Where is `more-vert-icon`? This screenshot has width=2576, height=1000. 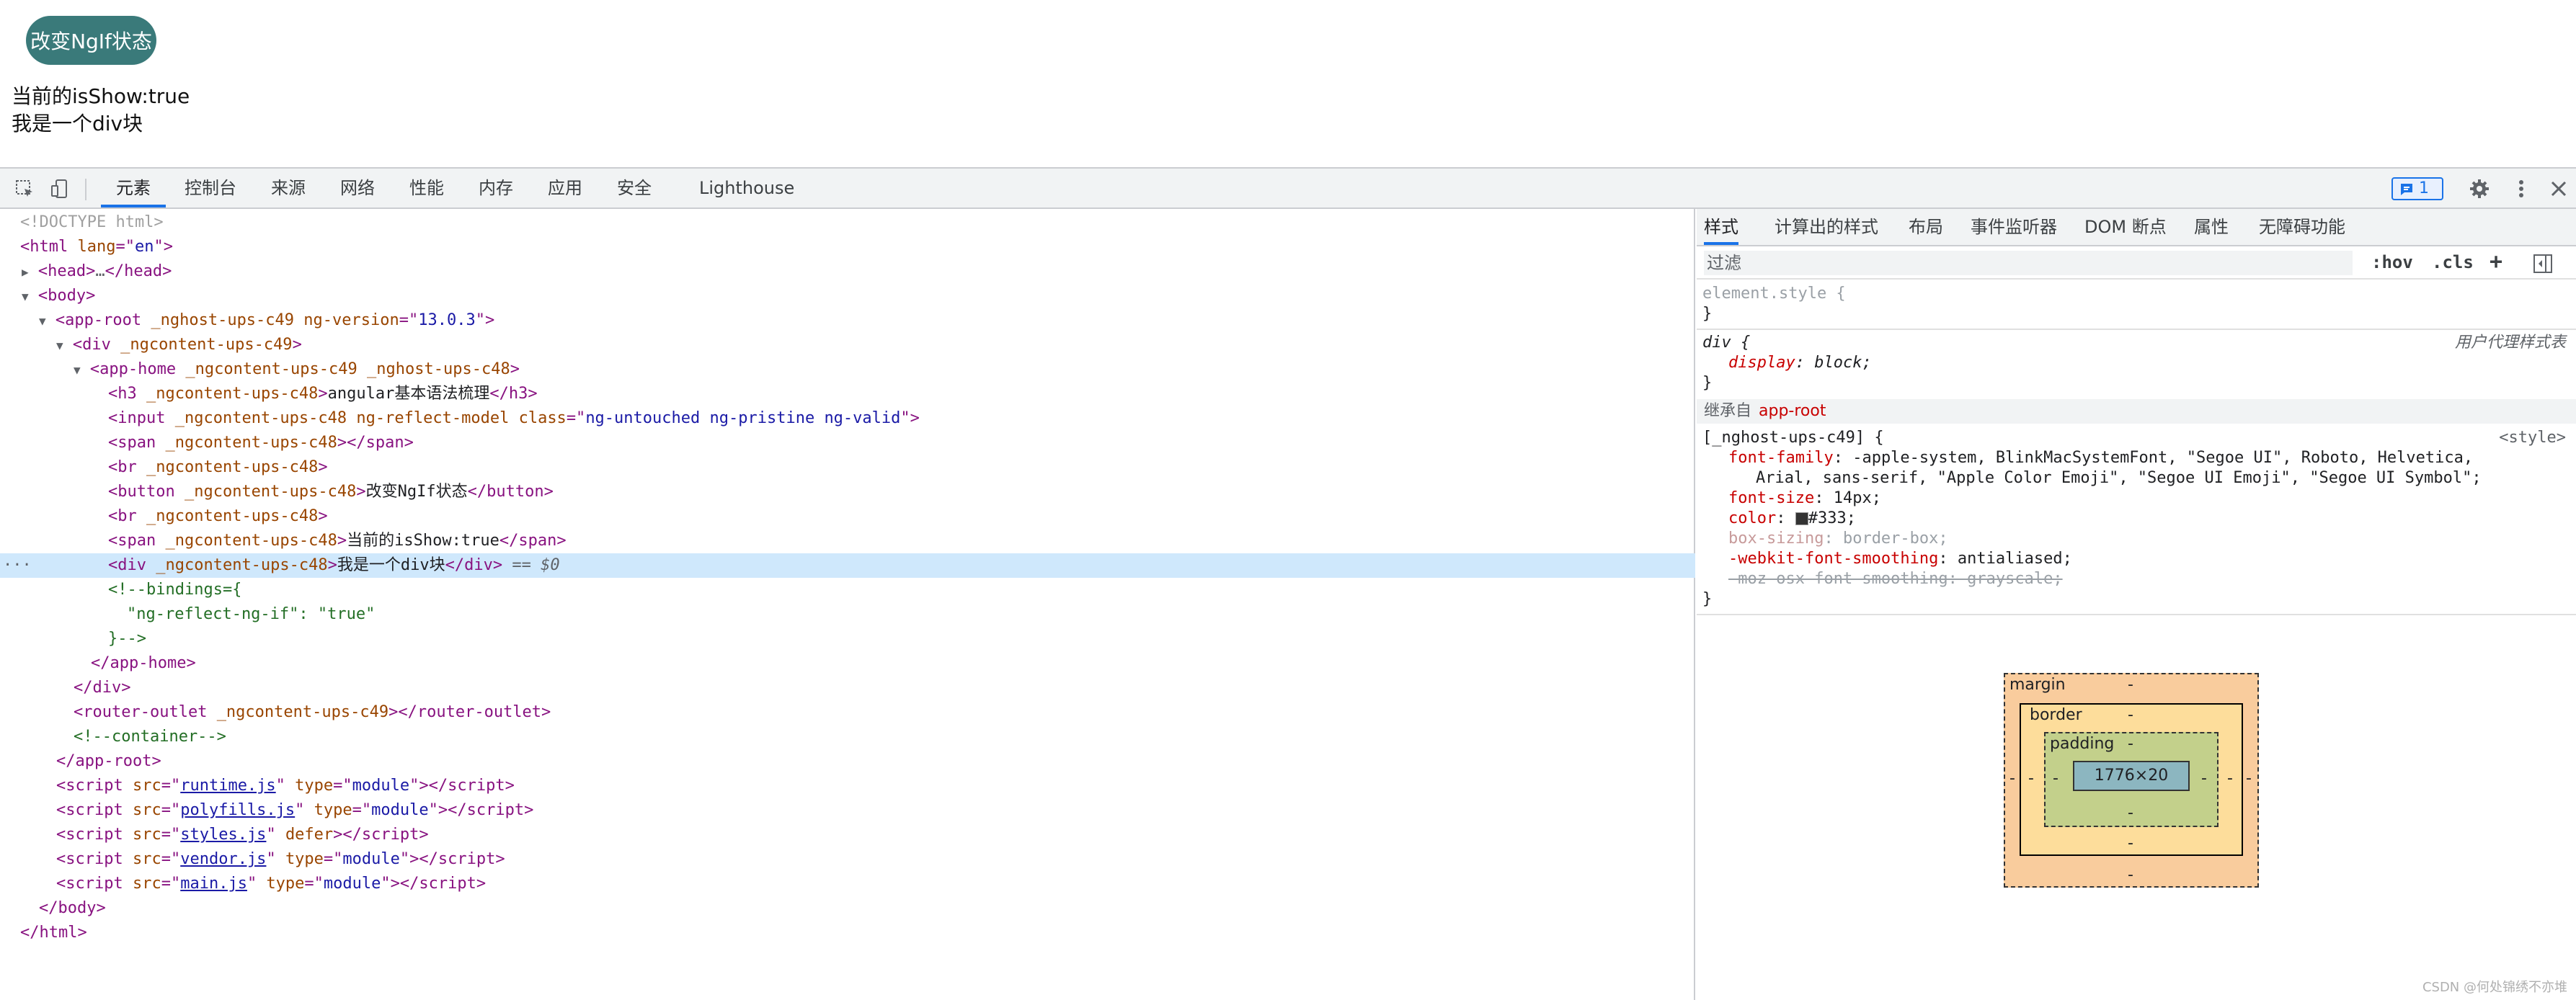
more-vert-icon is located at coordinates (2521, 188).